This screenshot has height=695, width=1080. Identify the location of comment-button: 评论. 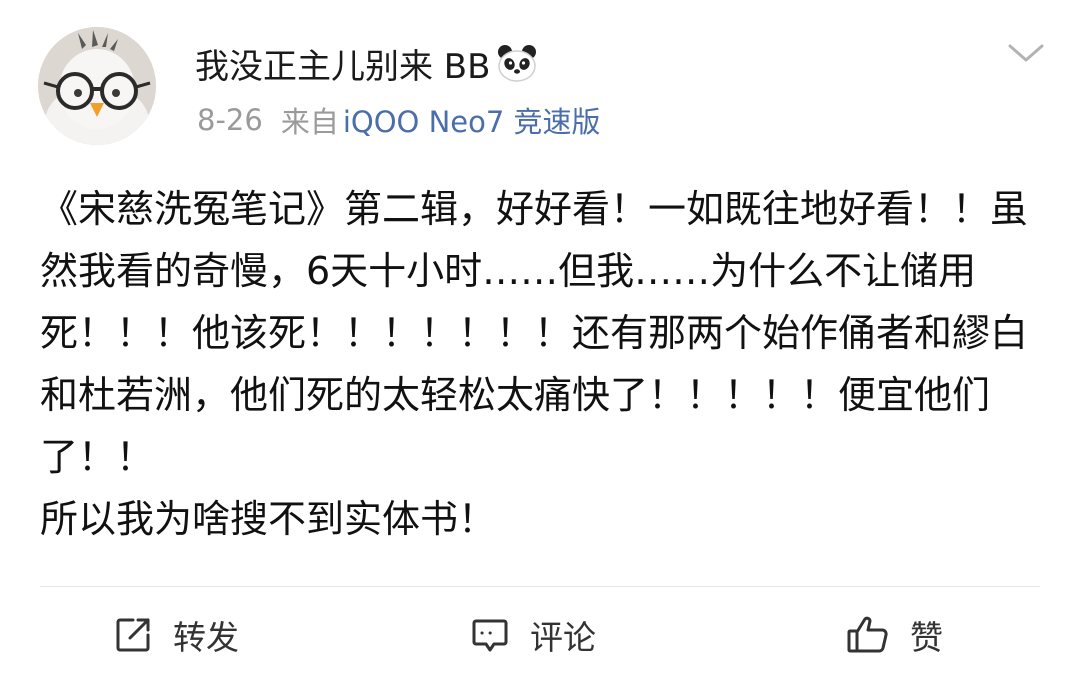
(533, 635).